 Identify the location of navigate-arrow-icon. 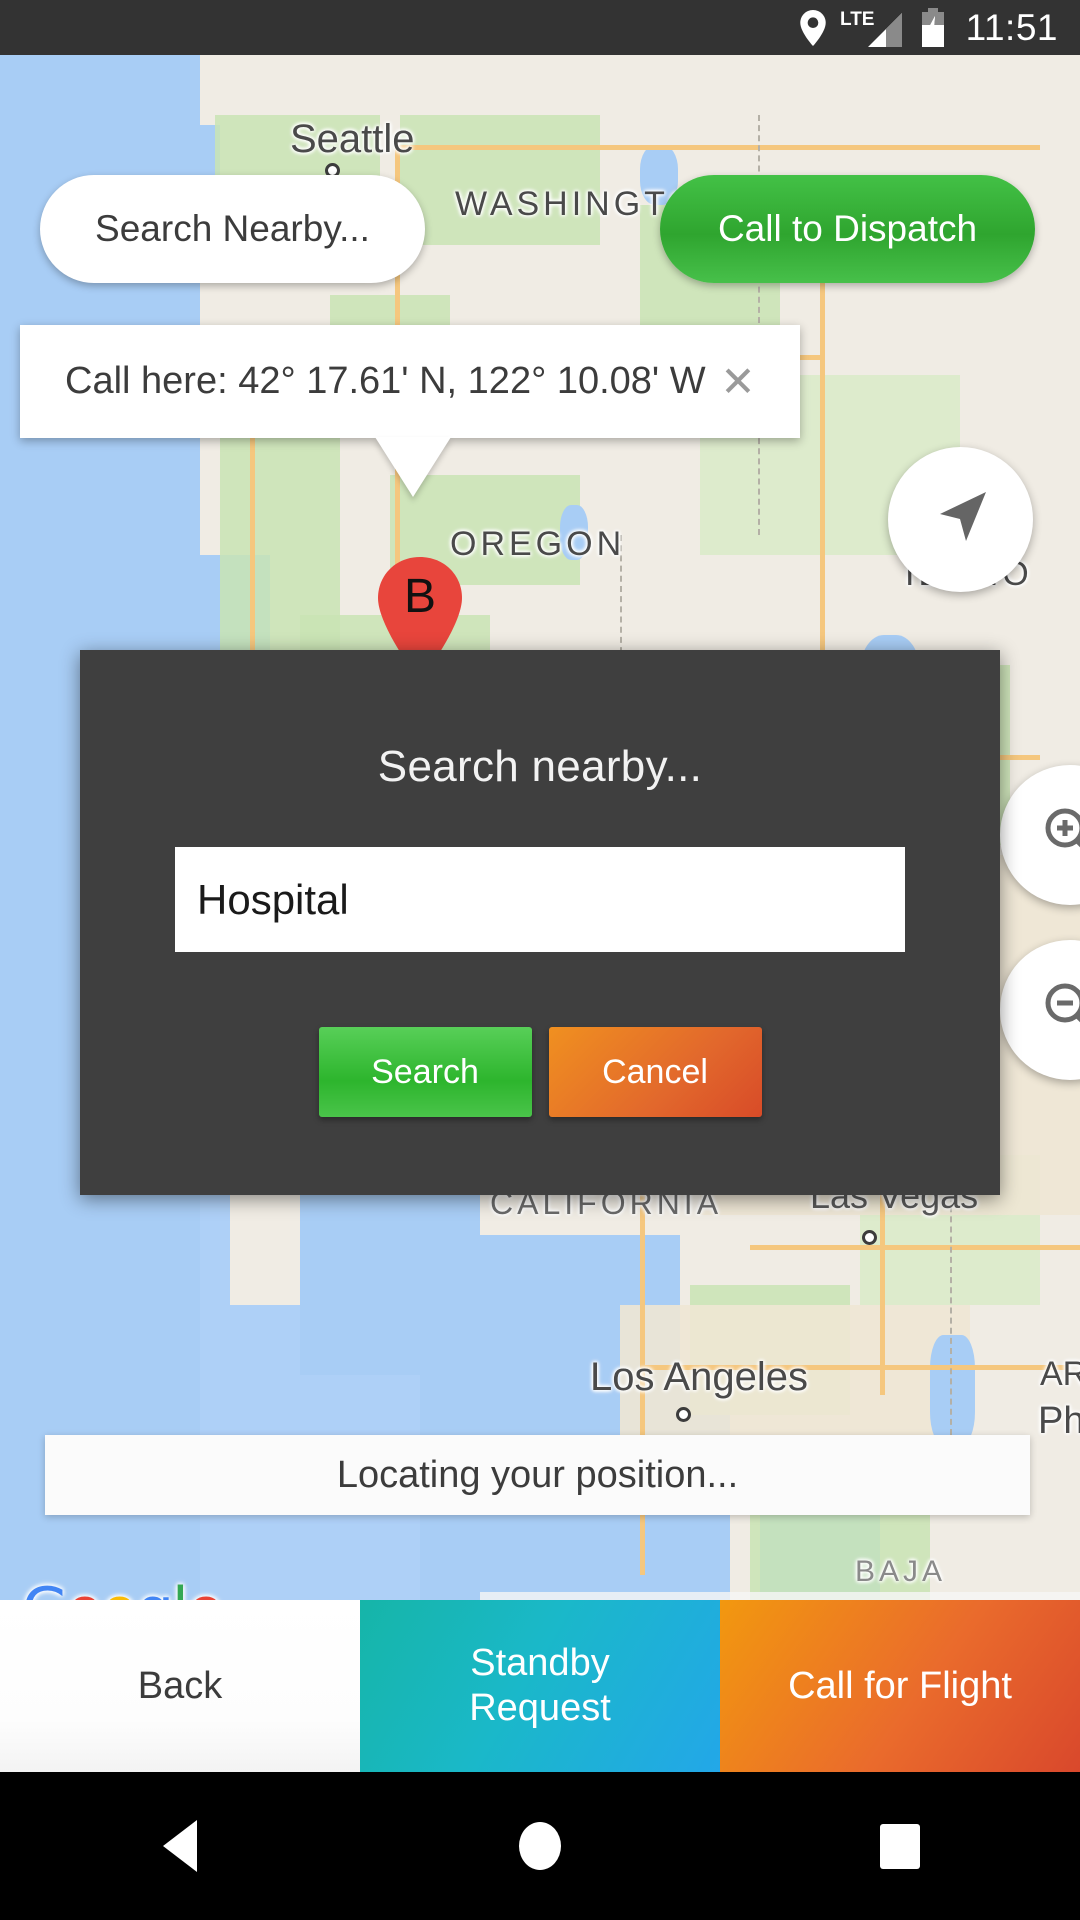
(961, 519).